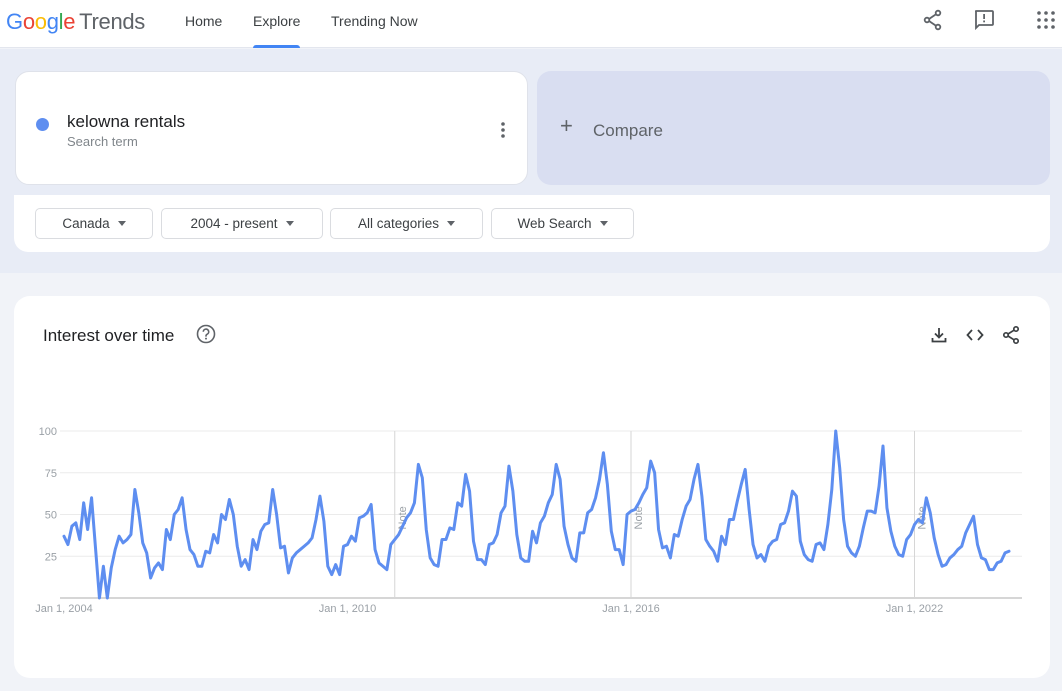  What do you see at coordinates (374, 24) in the screenshot?
I see `nav-tab-trending-now: Trending Now` at bounding box center [374, 24].